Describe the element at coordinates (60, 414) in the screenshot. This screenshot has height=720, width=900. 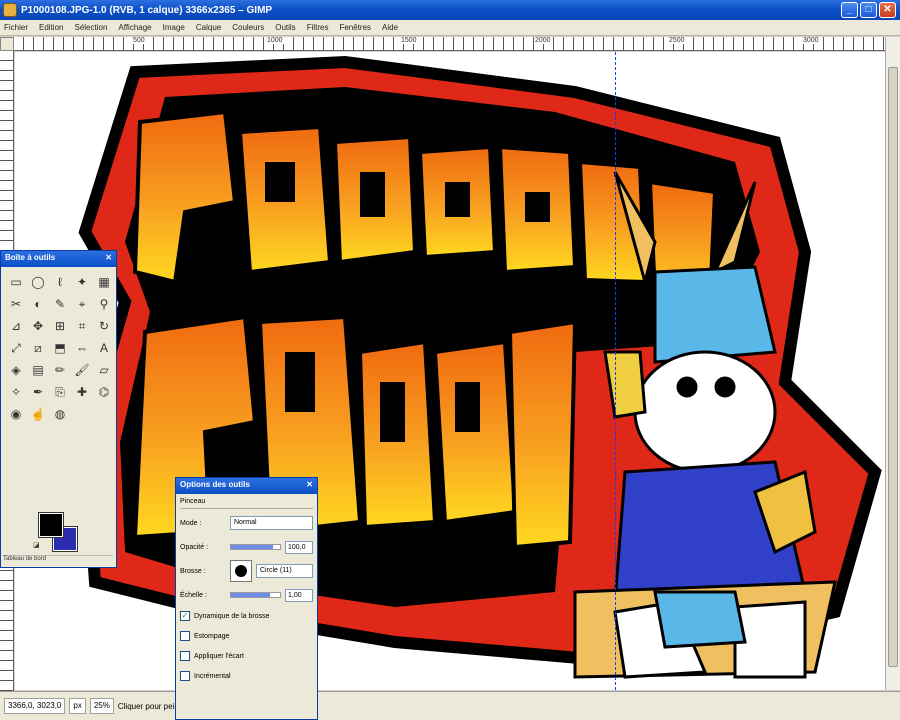
I see `dodge-burn-icon: ◍` at that location.